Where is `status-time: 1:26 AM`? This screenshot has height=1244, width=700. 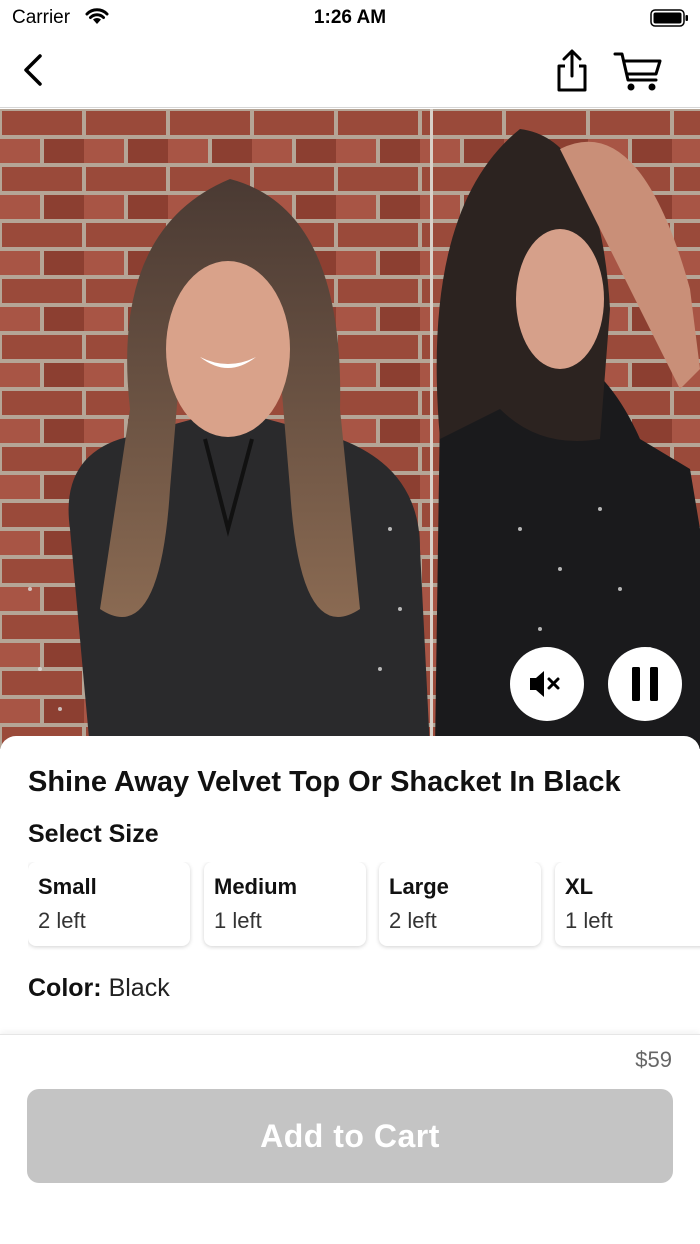 status-time: 1:26 AM is located at coordinates (350, 17).